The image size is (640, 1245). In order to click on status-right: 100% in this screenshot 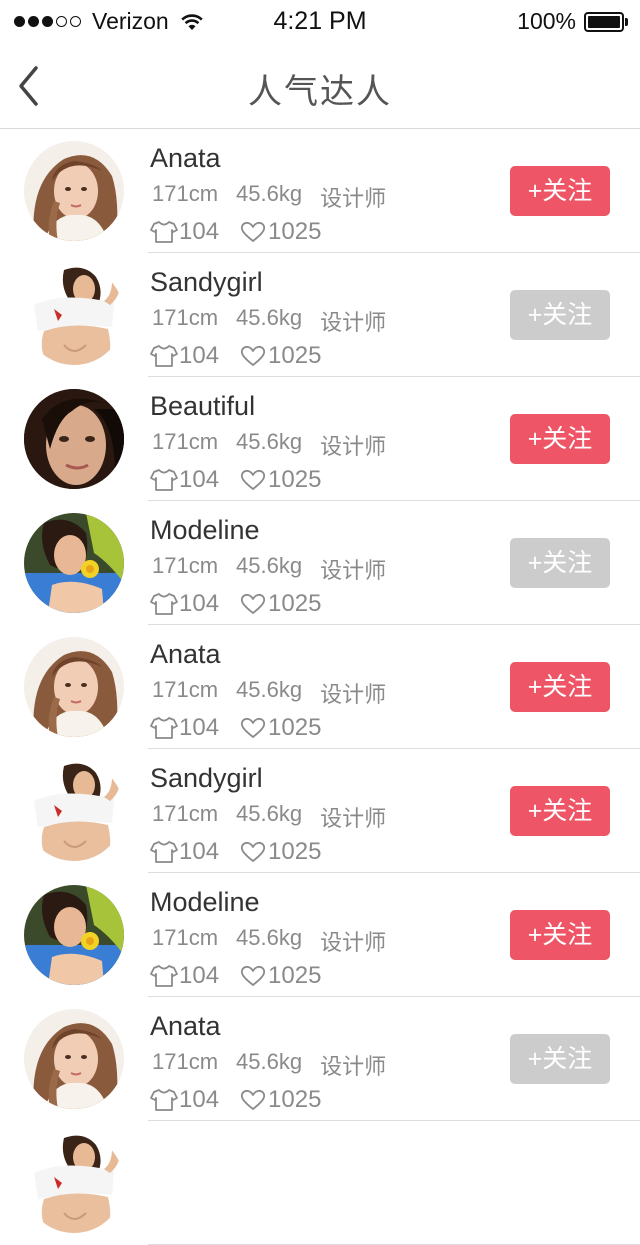, I will do `click(572, 21)`.